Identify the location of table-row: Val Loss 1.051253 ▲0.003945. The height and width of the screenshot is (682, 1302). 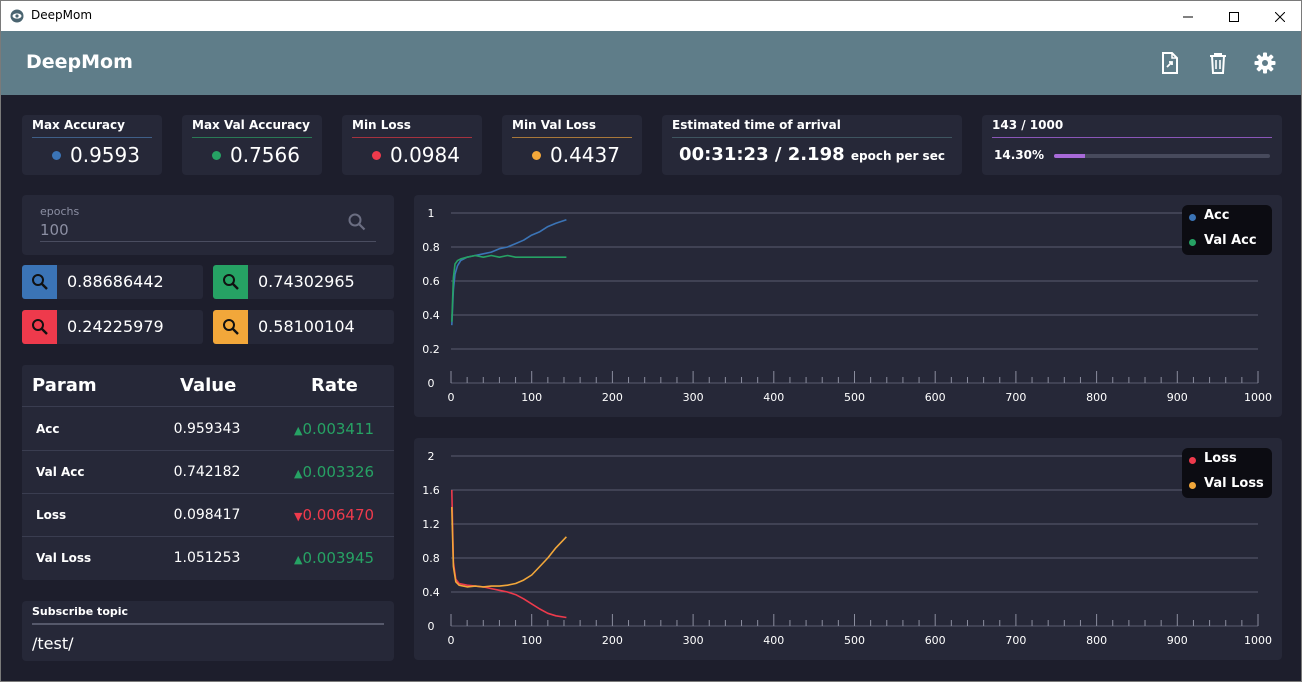
(208, 558).